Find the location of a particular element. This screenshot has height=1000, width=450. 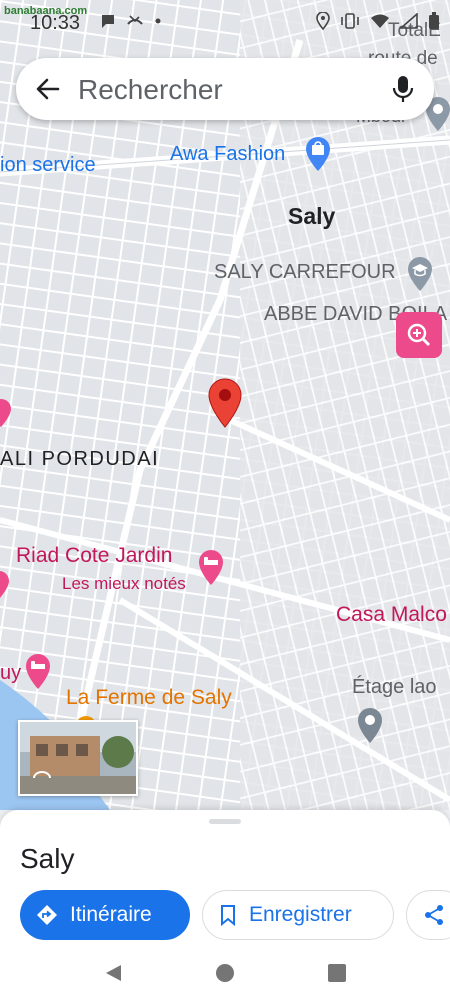

dot-icon is located at coordinates (158, 21).